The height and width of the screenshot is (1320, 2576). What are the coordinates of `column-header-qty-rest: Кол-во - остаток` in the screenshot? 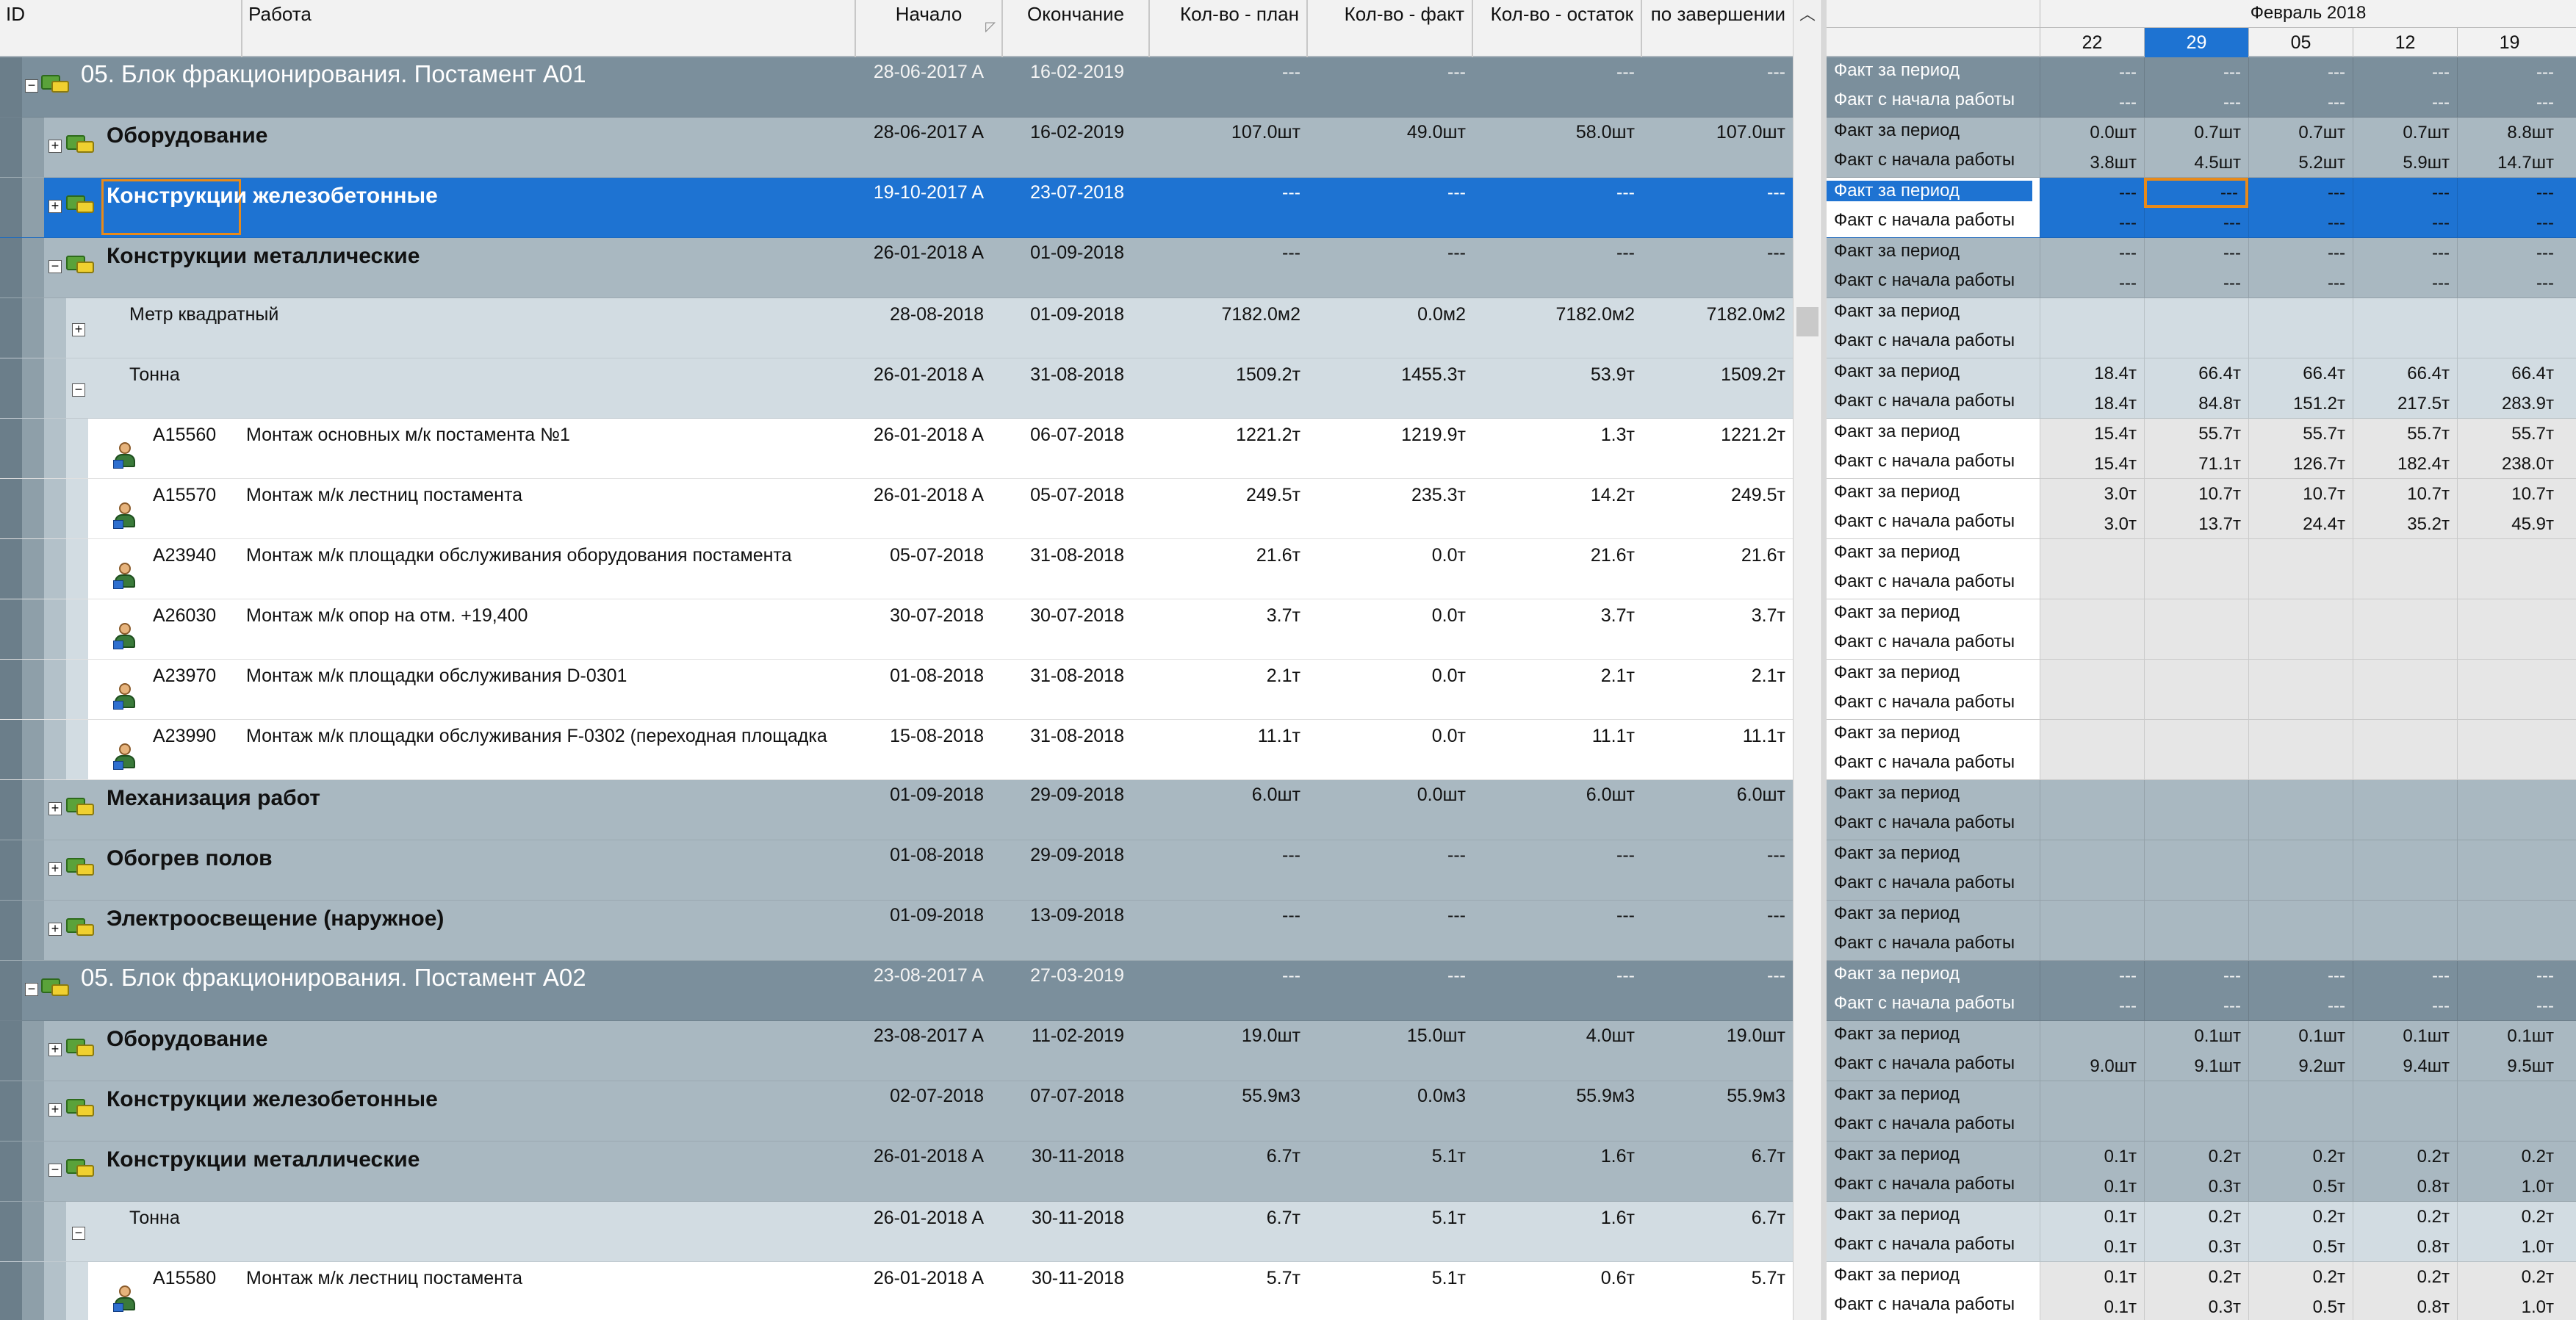 It's located at (1557, 28).